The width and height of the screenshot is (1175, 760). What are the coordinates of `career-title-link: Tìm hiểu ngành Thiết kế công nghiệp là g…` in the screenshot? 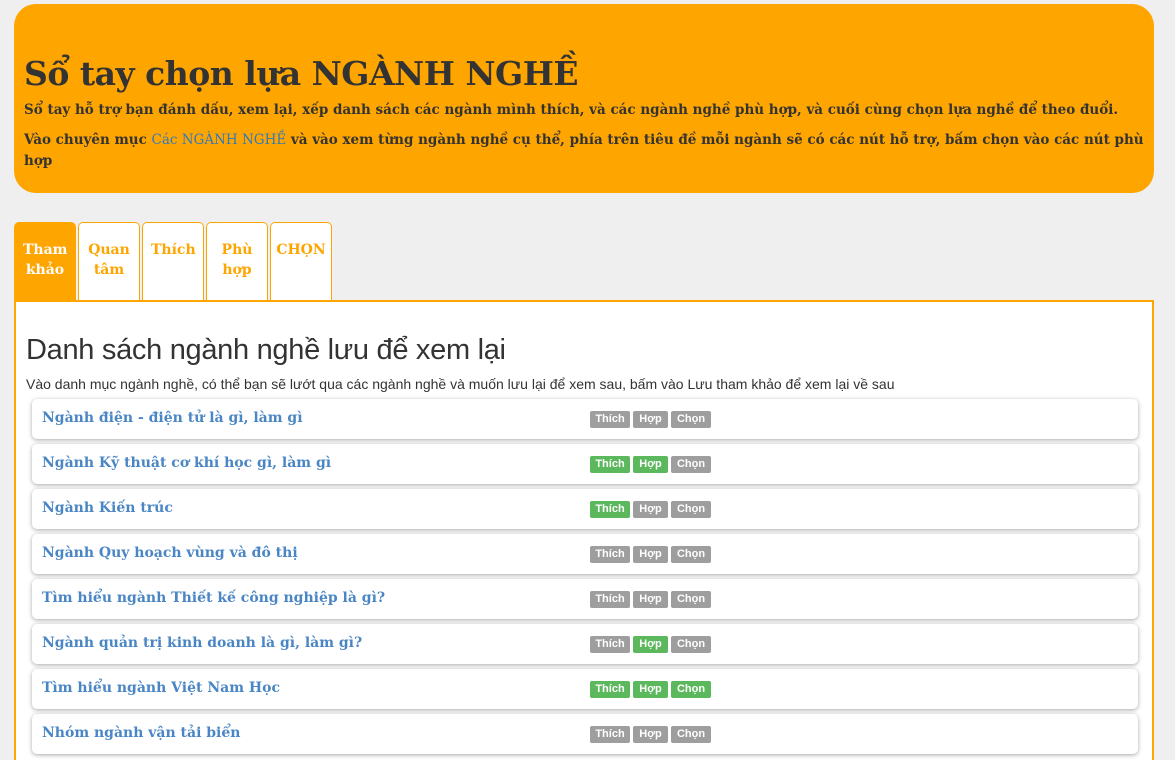 It's located at (213, 598).